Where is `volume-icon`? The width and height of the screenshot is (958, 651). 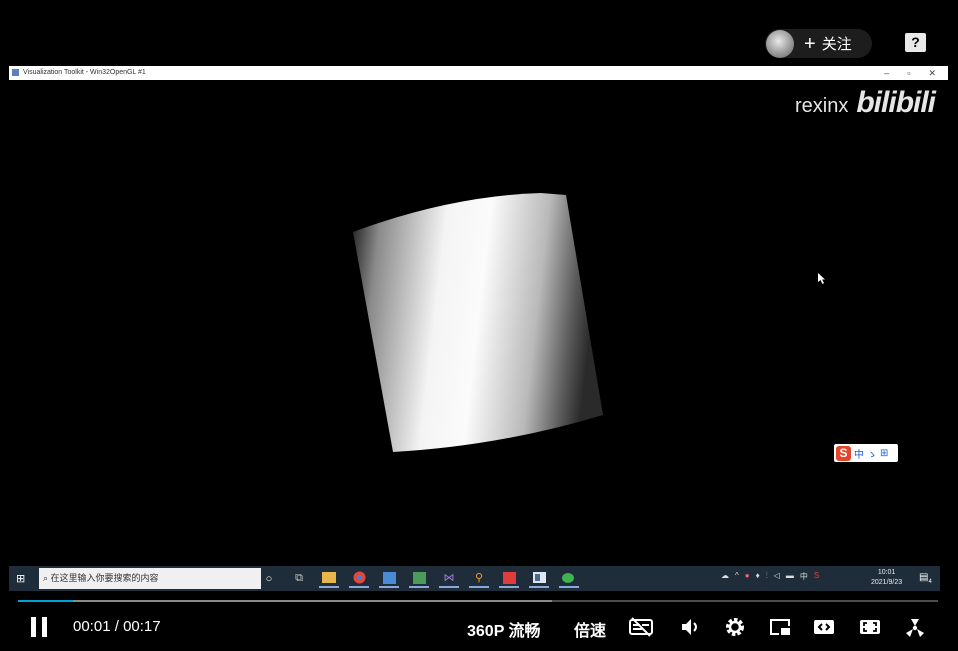
volume-icon is located at coordinates (691, 627).